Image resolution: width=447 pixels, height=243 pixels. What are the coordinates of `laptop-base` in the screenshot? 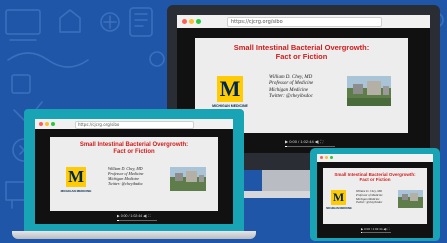 It's located at (134, 235).